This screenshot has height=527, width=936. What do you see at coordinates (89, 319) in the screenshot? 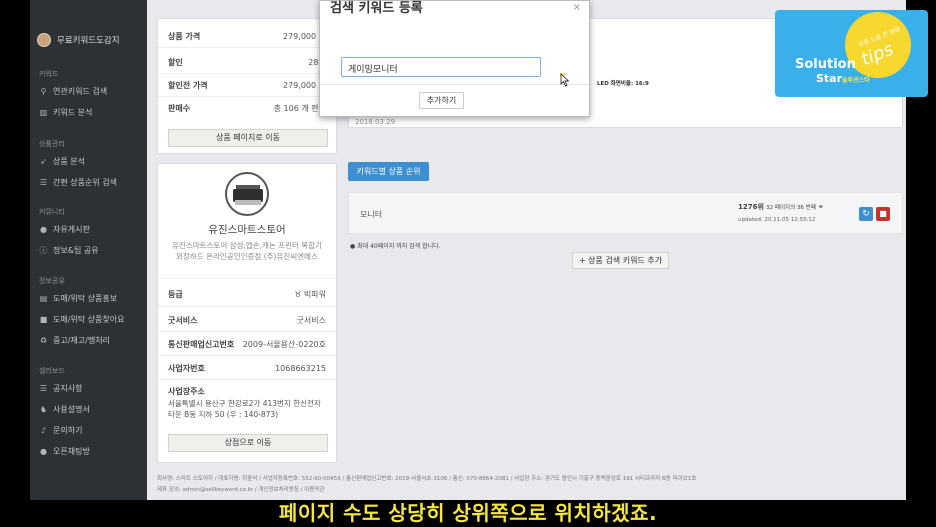
I see `sidebar-item-label: 도매/위탁 상품찾아요` at bounding box center [89, 319].